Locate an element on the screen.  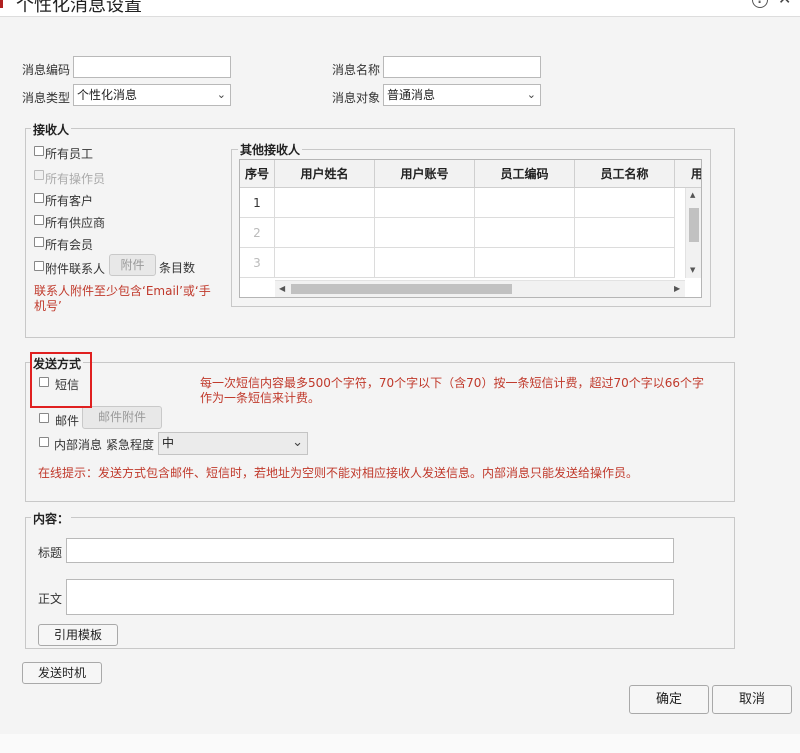
vertical-scroll-thumb is located at coordinates (694, 225).